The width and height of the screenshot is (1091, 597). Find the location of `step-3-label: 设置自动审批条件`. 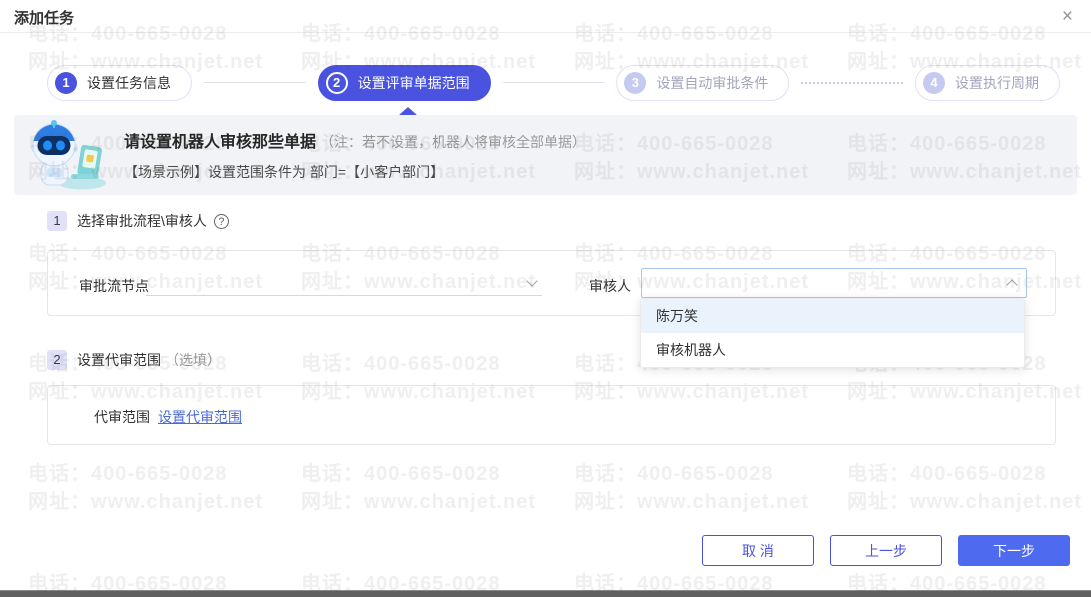

step-3-label: 设置自动审批条件 is located at coordinates (712, 82).